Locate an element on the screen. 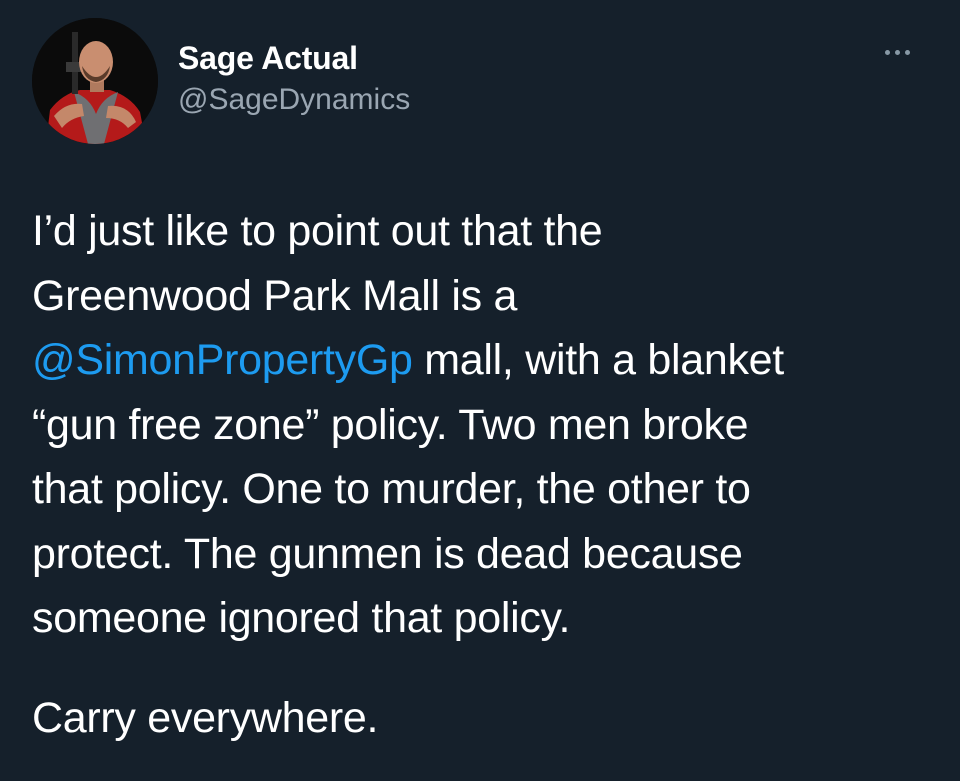 The height and width of the screenshot is (781, 960). tweet-closing-text: Carry everywhere. is located at coordinates (205, 718).